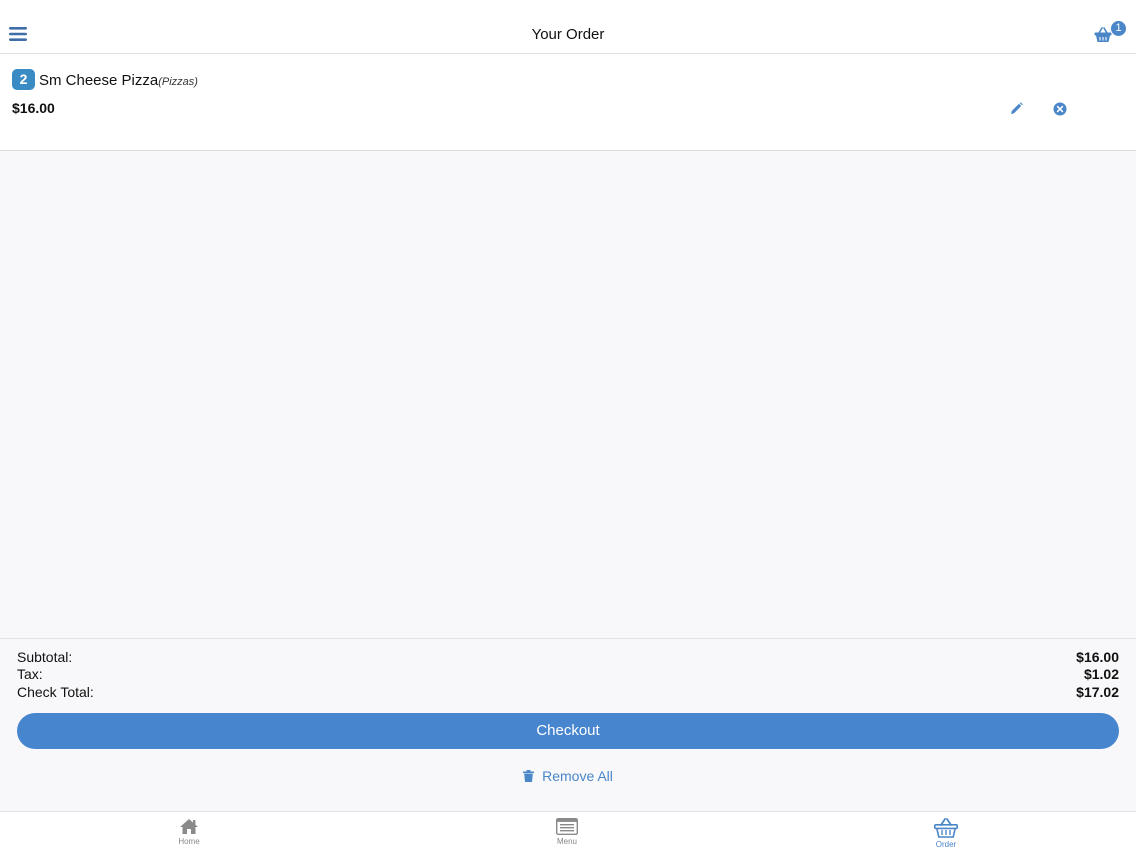  I want to click on subtotal-row: Subtotal: $16.00, so click(568, 657).